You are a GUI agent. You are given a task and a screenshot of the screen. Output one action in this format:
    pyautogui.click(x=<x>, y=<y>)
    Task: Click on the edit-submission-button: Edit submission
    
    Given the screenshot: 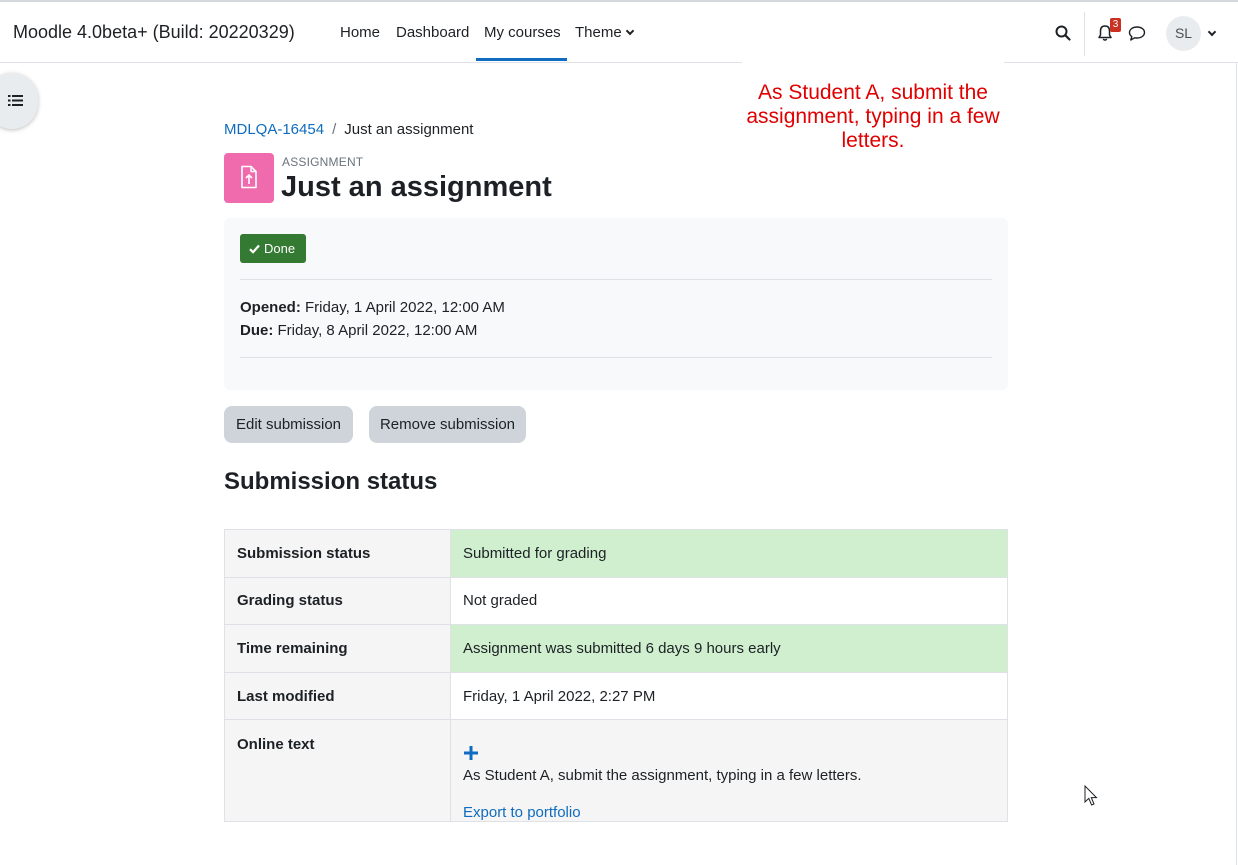 What is the action you would take?
    pyautogui.click(x=288, y=424)
    